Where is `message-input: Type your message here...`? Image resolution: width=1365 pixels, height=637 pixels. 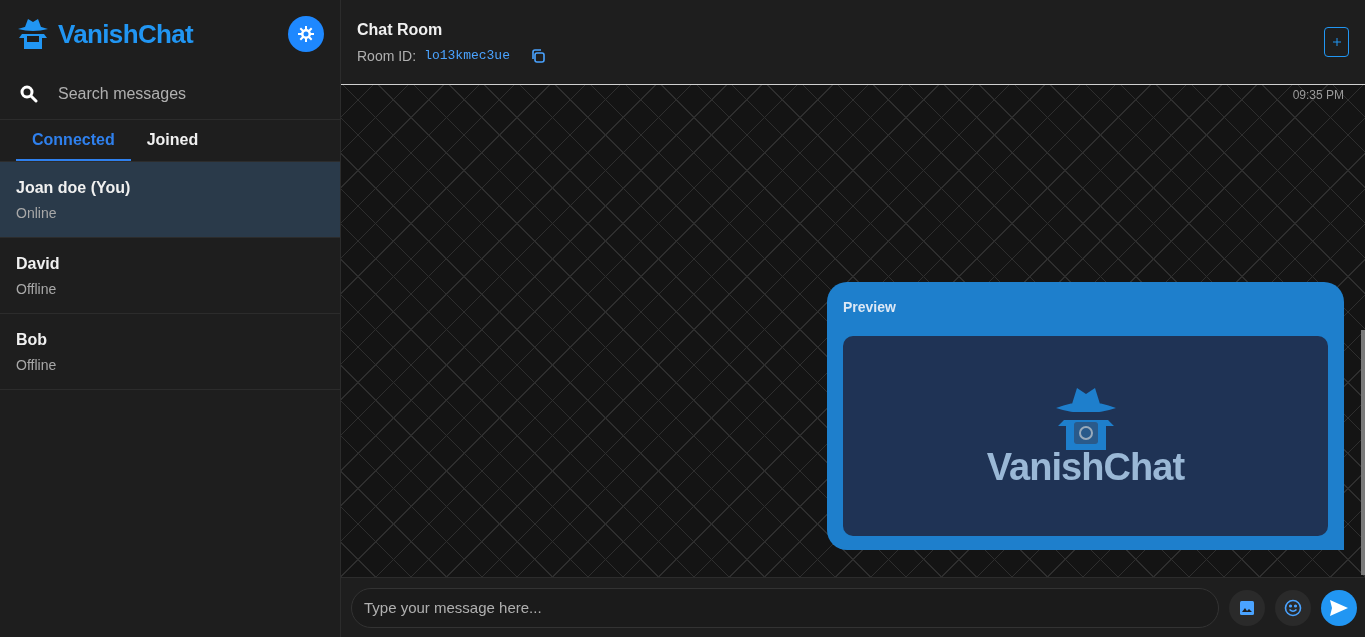 message-input: Type your message here... is located at coordinates (785, 607).